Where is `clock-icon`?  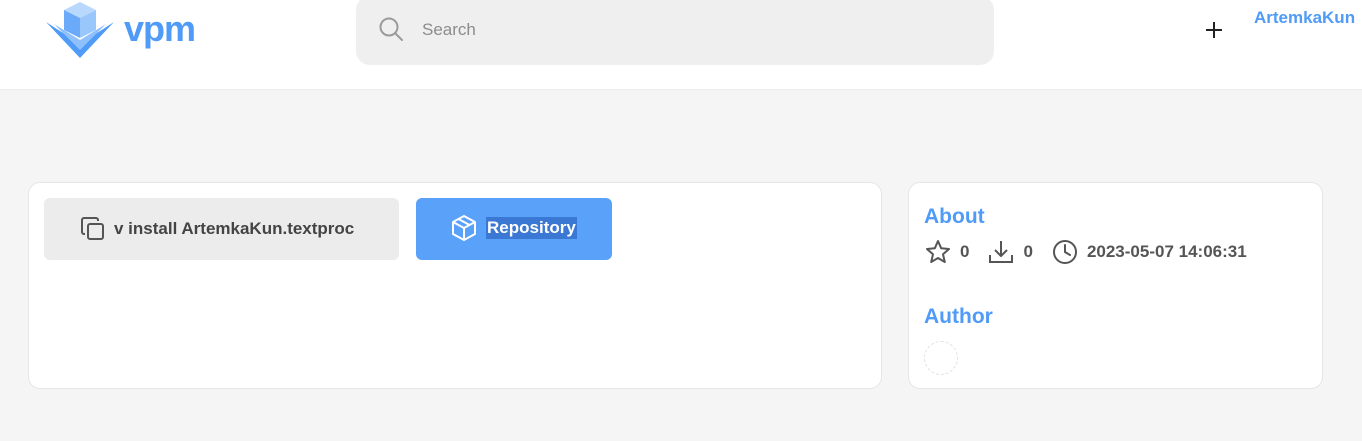
clock-icon is located at coordinates (1064, 252).